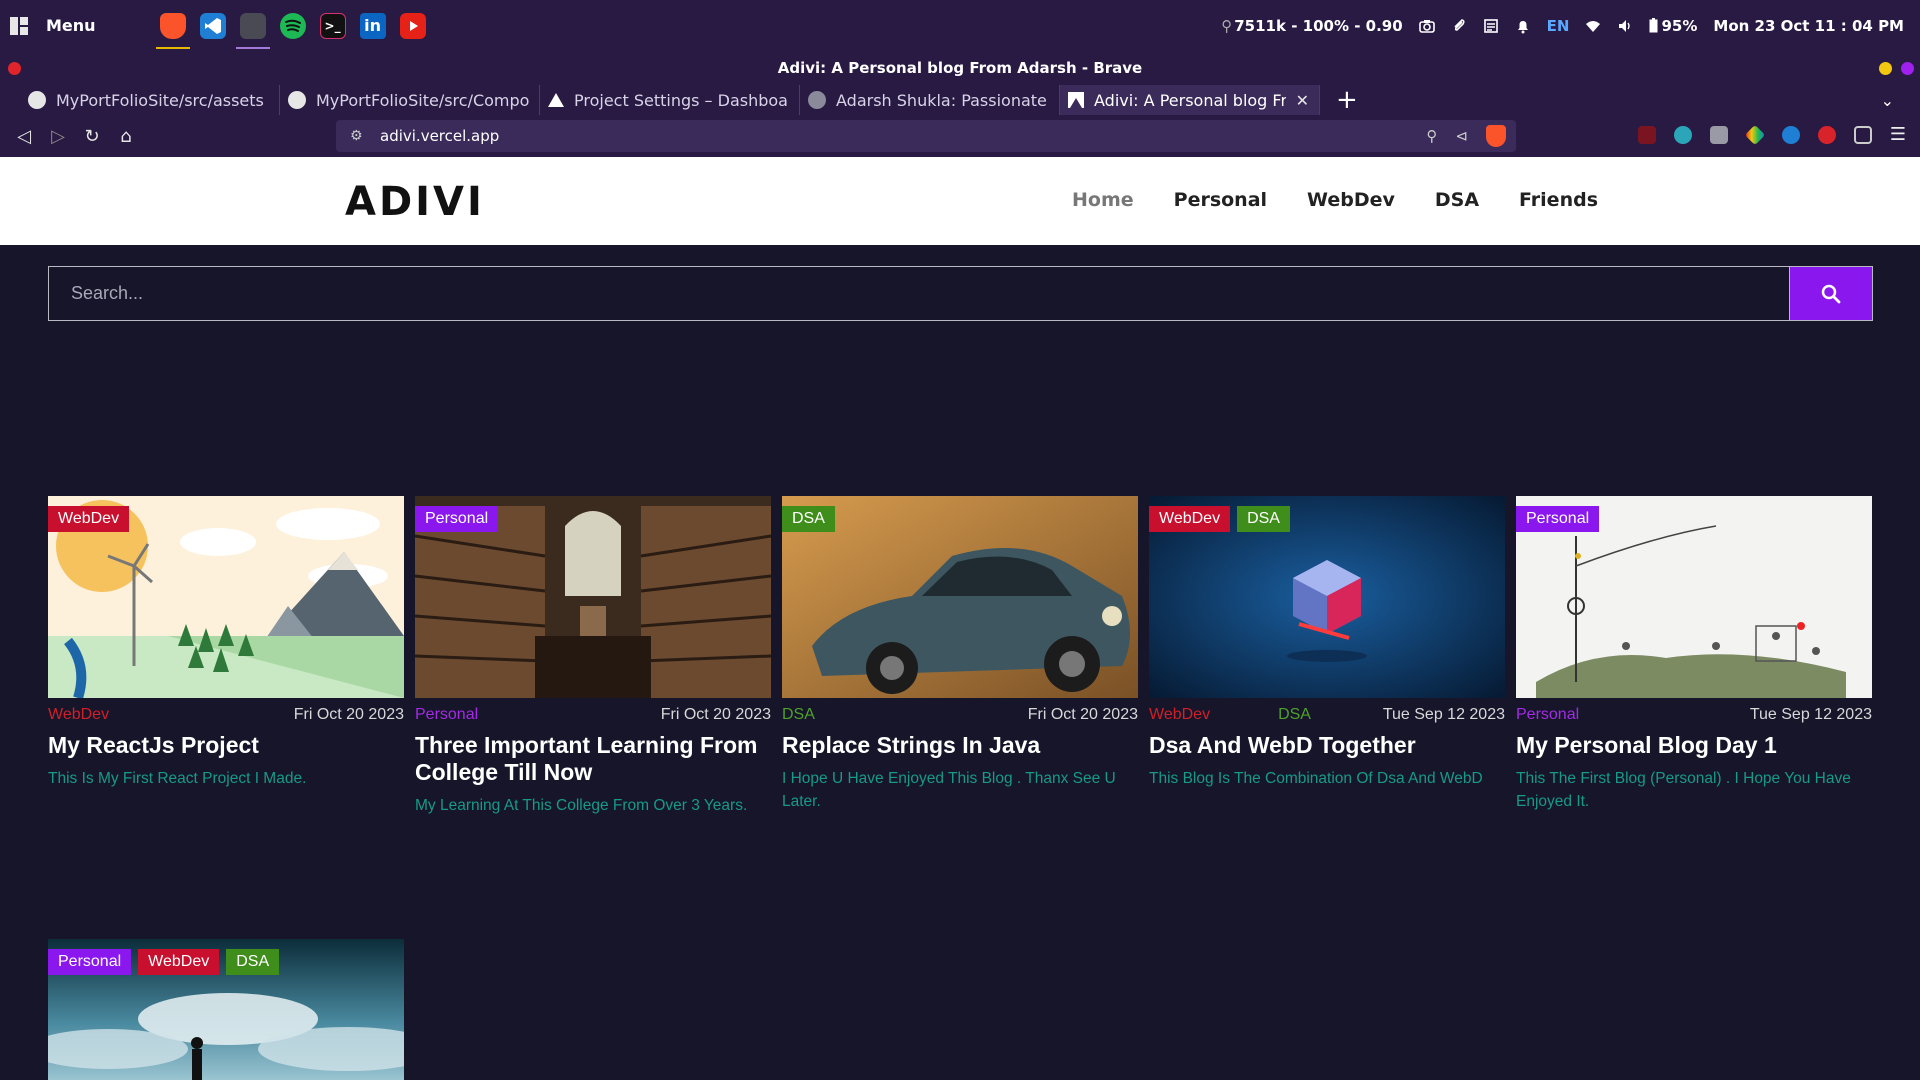 The image size is (1920, 1080). What do you see at coordinates (960, 597) in the screenshot?
I see `post-thumbnail: DSA` at bounding box center [960, 597].